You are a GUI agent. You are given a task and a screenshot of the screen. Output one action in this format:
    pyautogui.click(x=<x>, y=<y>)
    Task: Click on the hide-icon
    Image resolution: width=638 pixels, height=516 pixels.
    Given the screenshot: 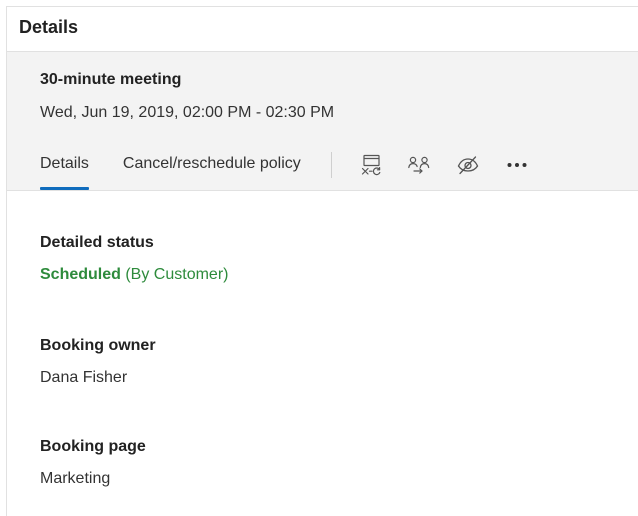 What is the action you would take?
    pyautogui.click(x=468, y=165)
    